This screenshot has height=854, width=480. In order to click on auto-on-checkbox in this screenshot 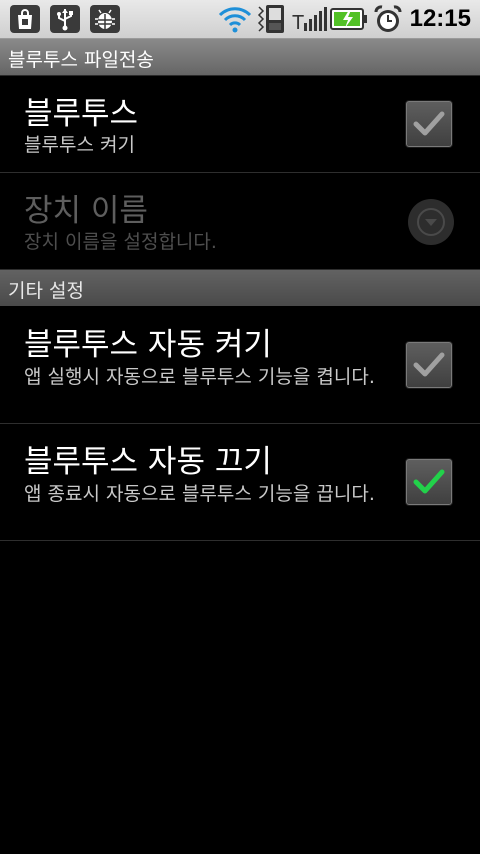, I will do `click(429, 365)`.